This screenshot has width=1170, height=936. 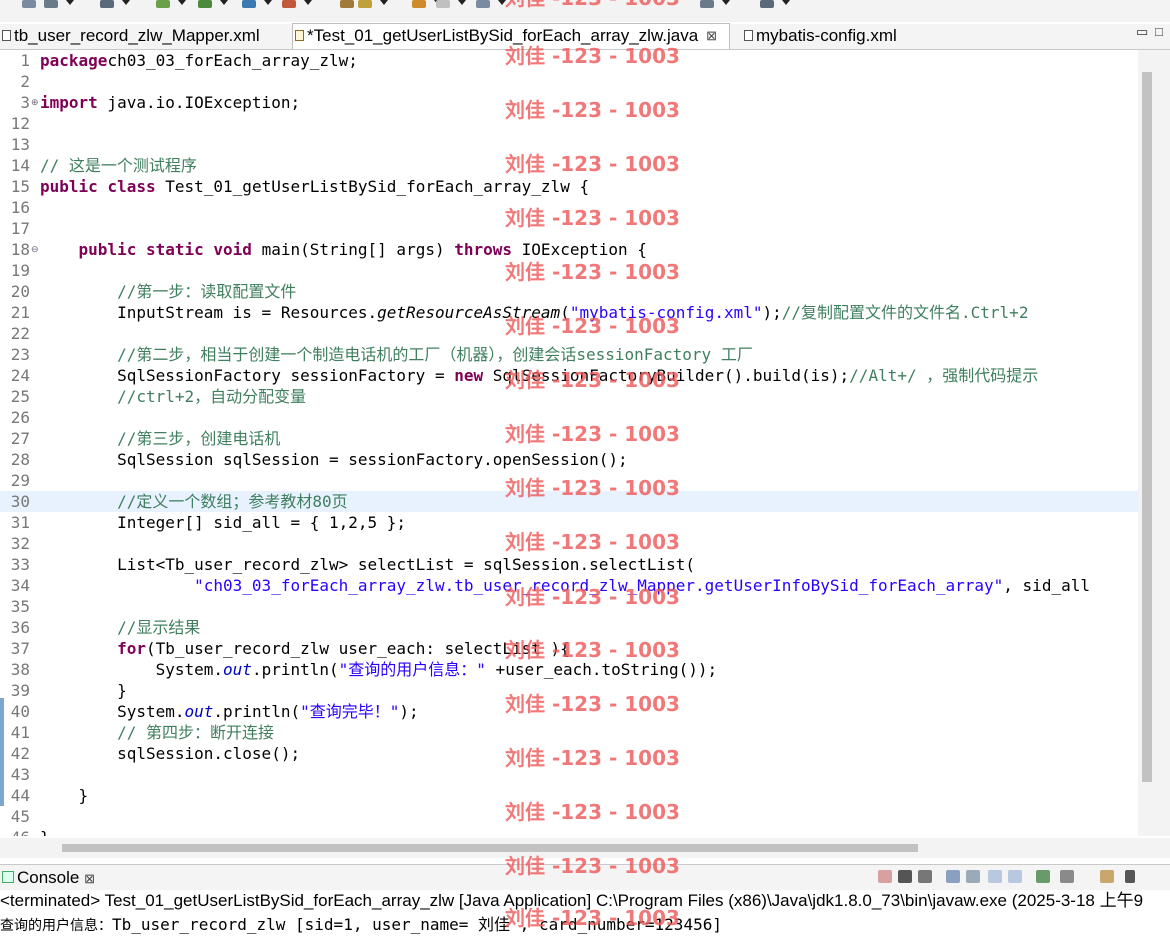 I want to click on minimize-button: ▭, so click(x=1142, y=32).